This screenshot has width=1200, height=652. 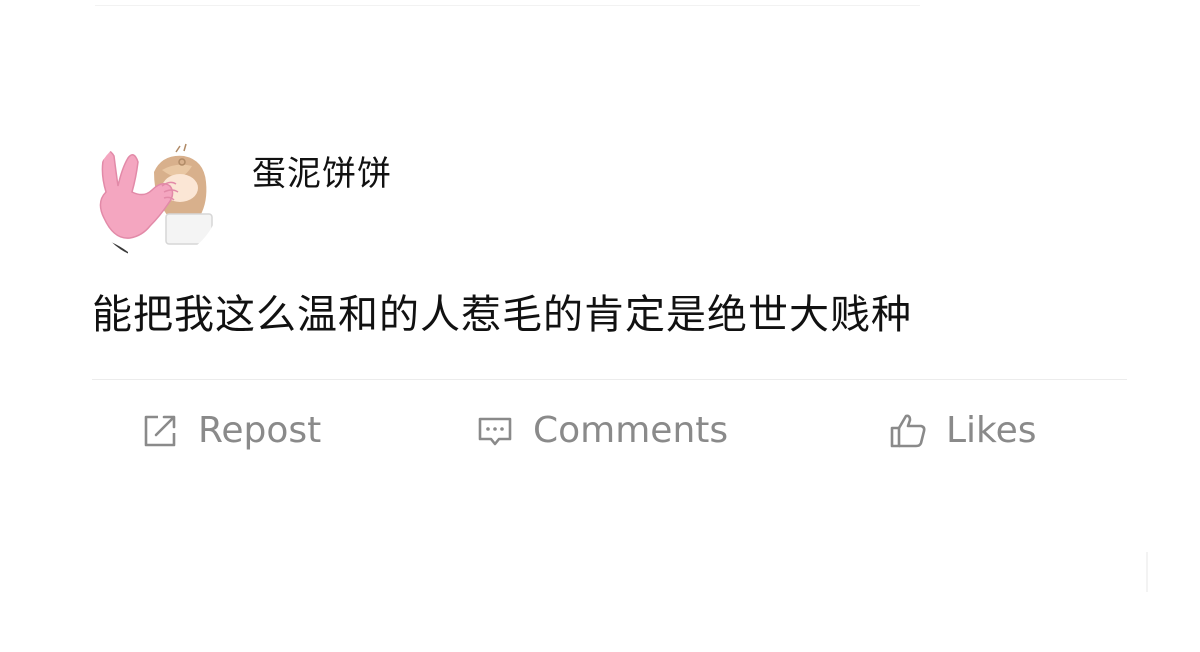 What do you see at coordinates (991, 430) in the screenshot?
I see `likes-label: Likes` at bounding box center [991, 430].